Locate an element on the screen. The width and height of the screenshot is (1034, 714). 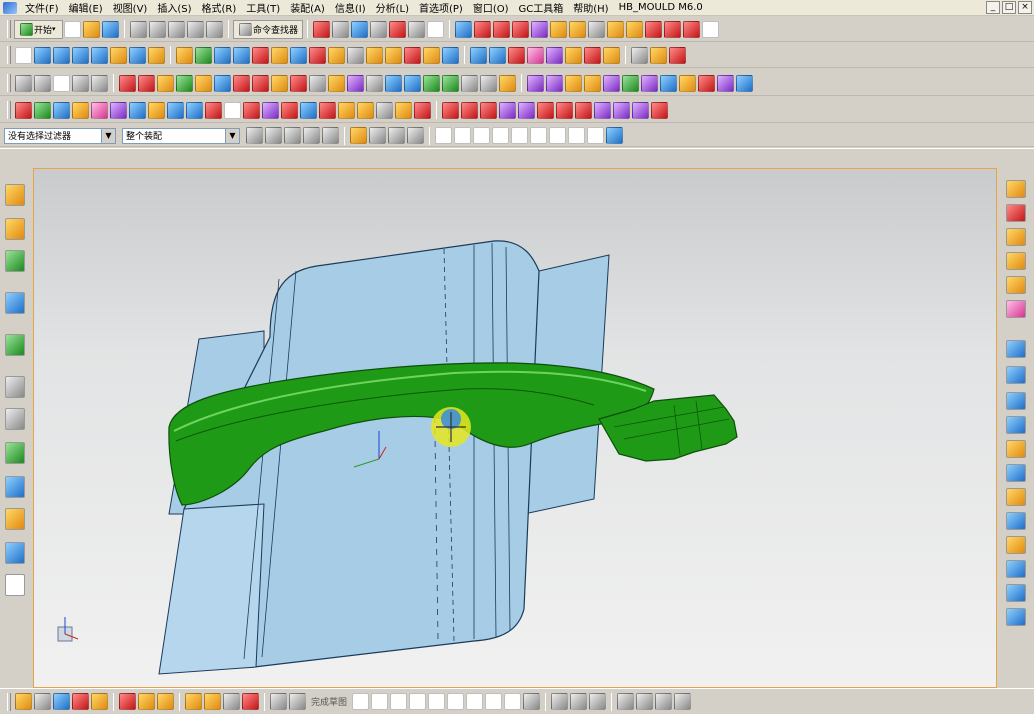
reuse-library-icon is located at coordinates (15, 261).